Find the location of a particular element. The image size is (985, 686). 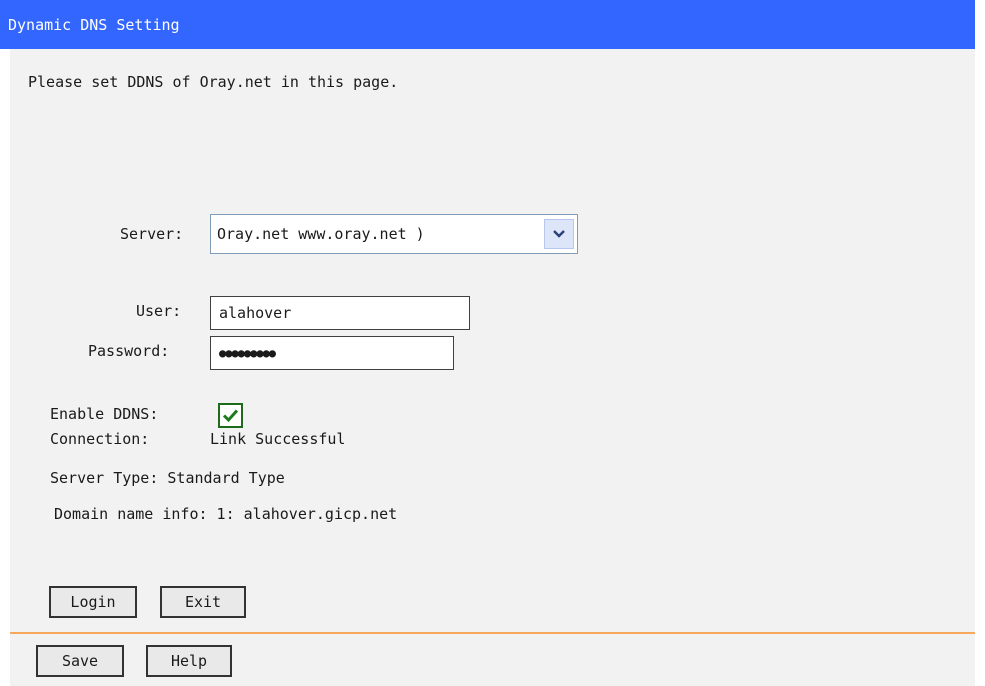

user-input-value: alahover is located at coordinates (255, 313).